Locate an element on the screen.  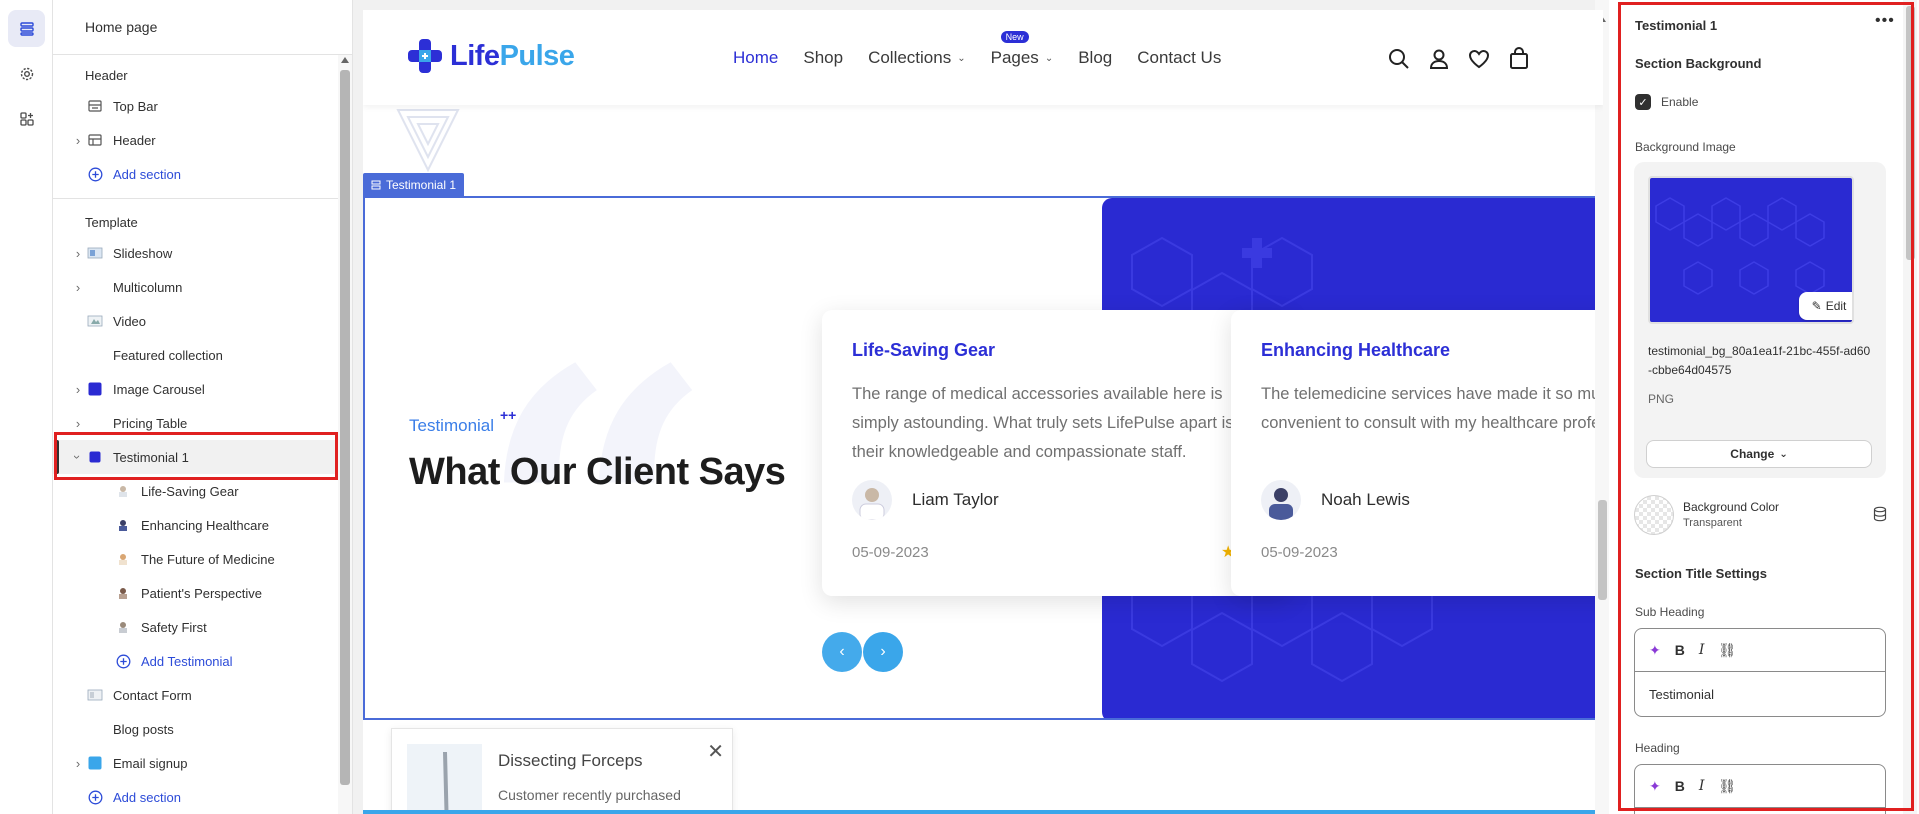
panel-scrollbar is located at coordinates (345, 434).